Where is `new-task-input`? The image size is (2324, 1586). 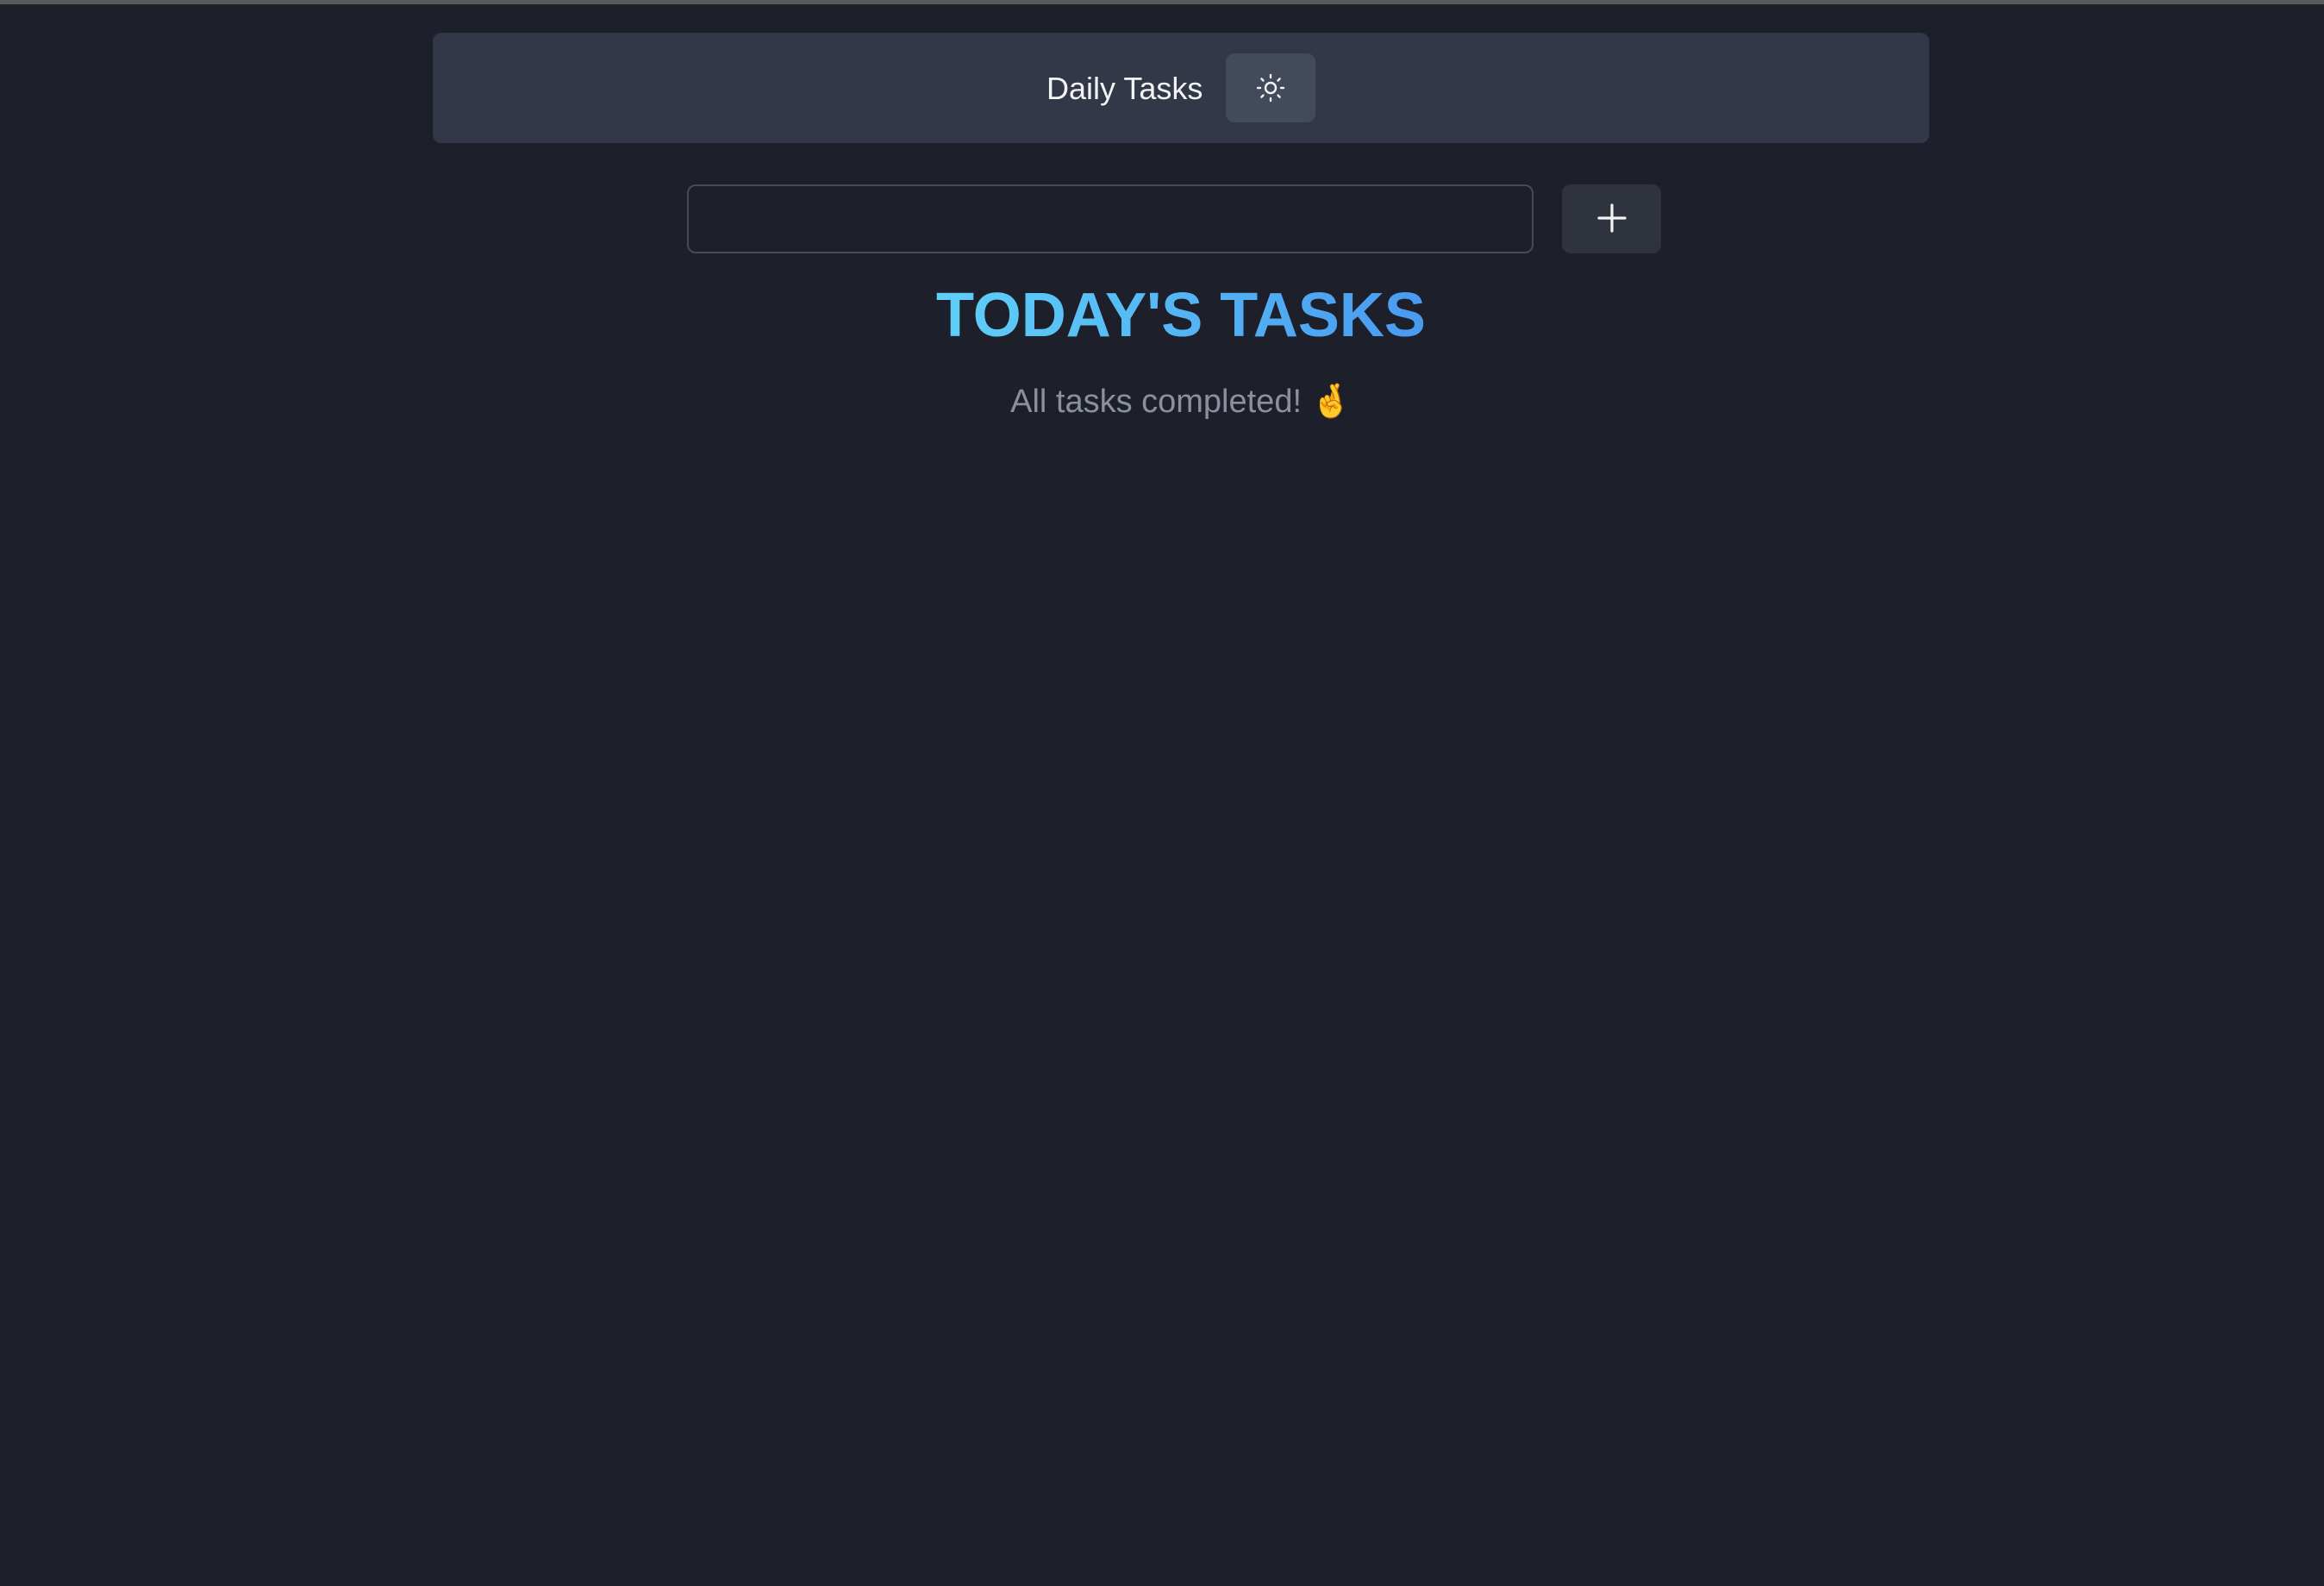
new-task-input is located at coordinates (1110, 218).